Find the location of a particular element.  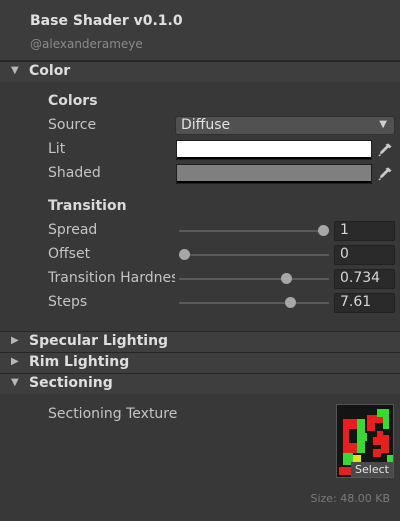

spread-label: Spread is located at coordinates (73, 230).